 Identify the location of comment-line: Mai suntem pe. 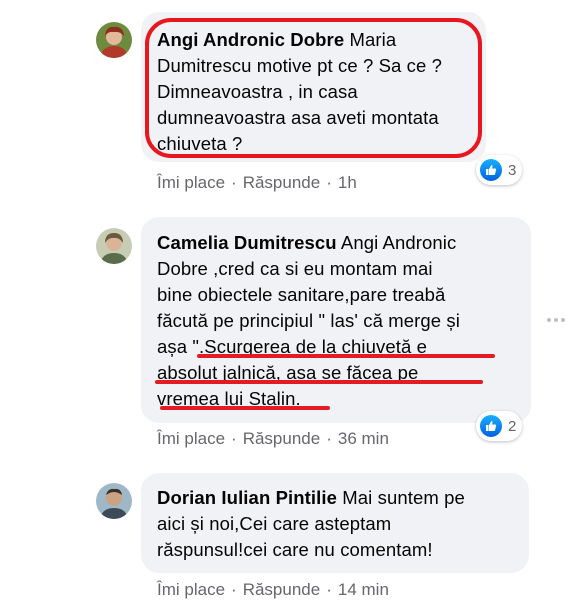
(401, 497).